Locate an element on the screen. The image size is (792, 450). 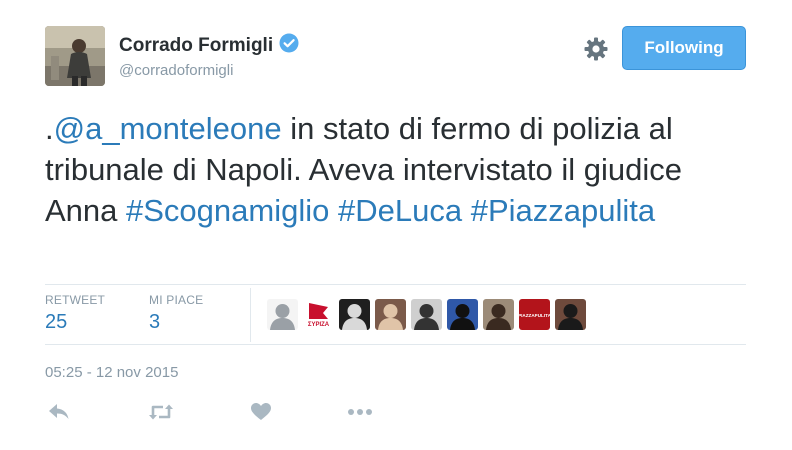
favoriter-avatar-8-text: PIAZZAPULITA is located at coordinates (534, 315).